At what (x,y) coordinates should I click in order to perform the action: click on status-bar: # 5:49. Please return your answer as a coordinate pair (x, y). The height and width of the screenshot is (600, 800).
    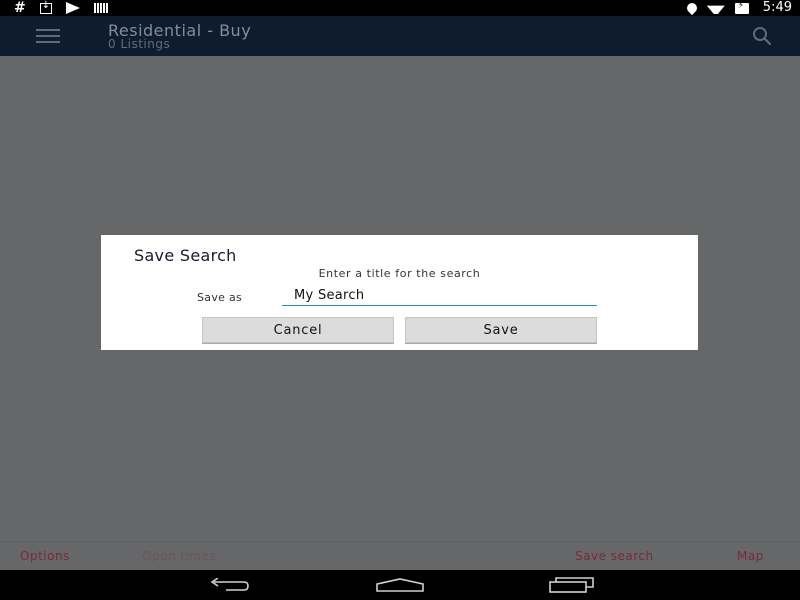
    Looking at the image, I should click on (400, 8).